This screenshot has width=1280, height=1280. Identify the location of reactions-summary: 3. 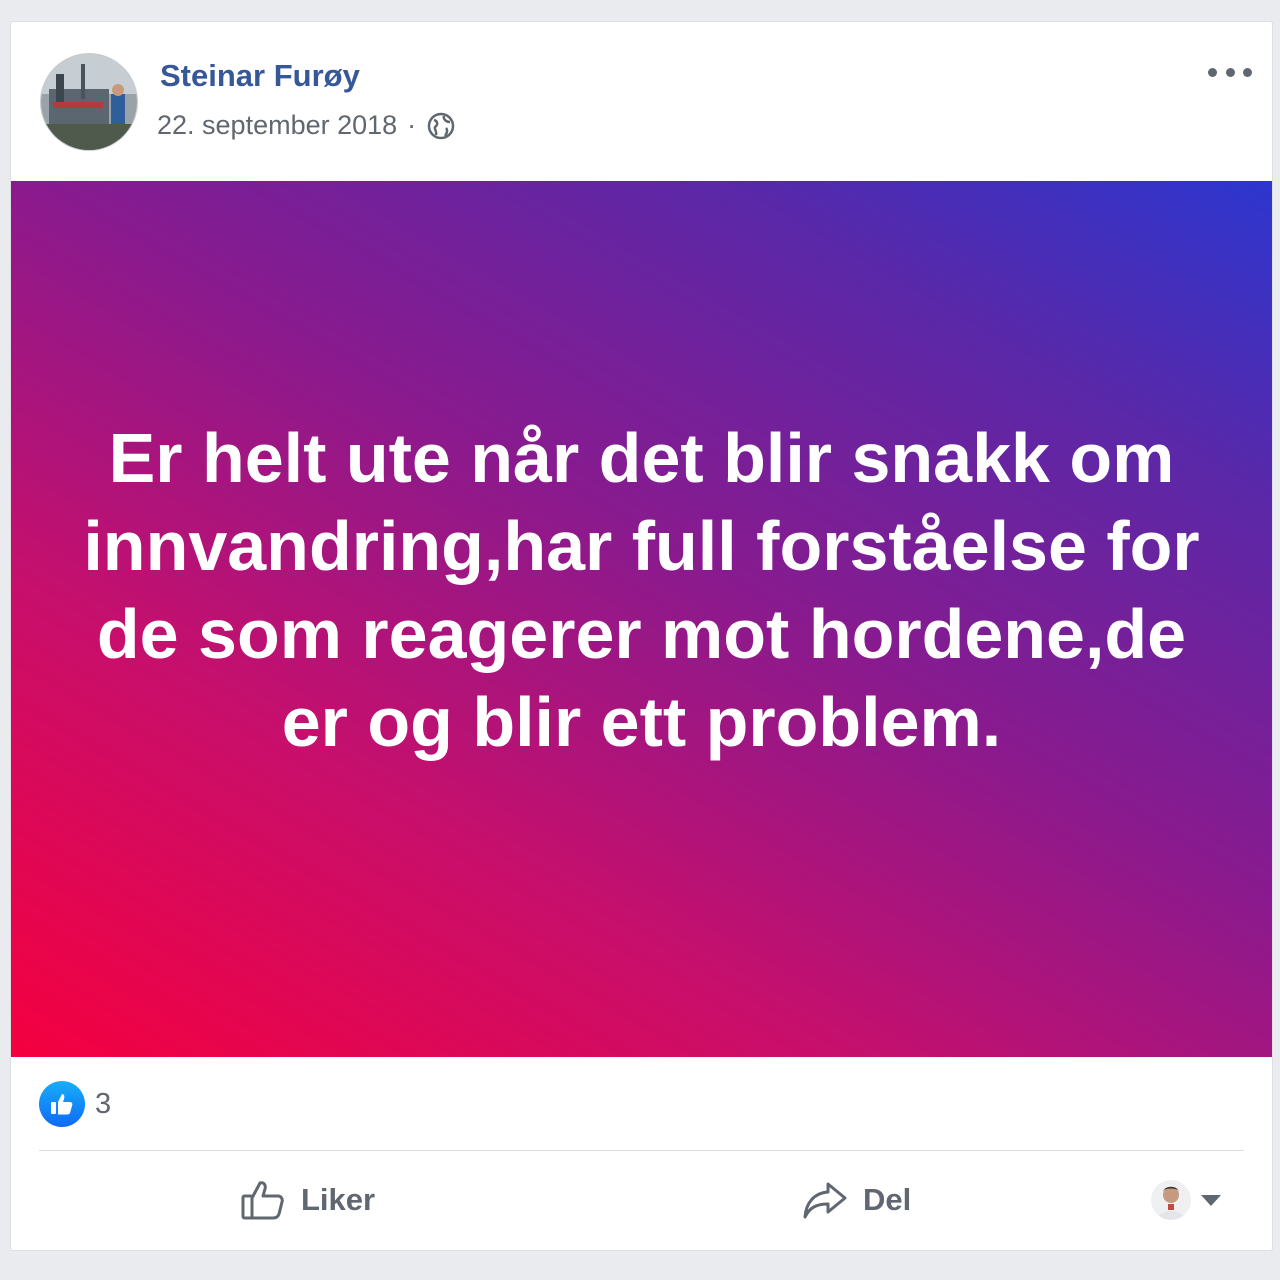
(75, 1104).